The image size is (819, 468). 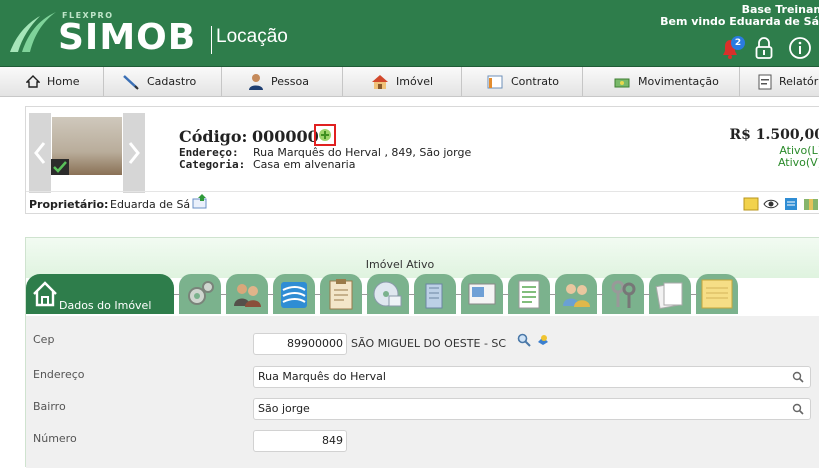 I want to click on note-icon, so click(x=751, y=204).